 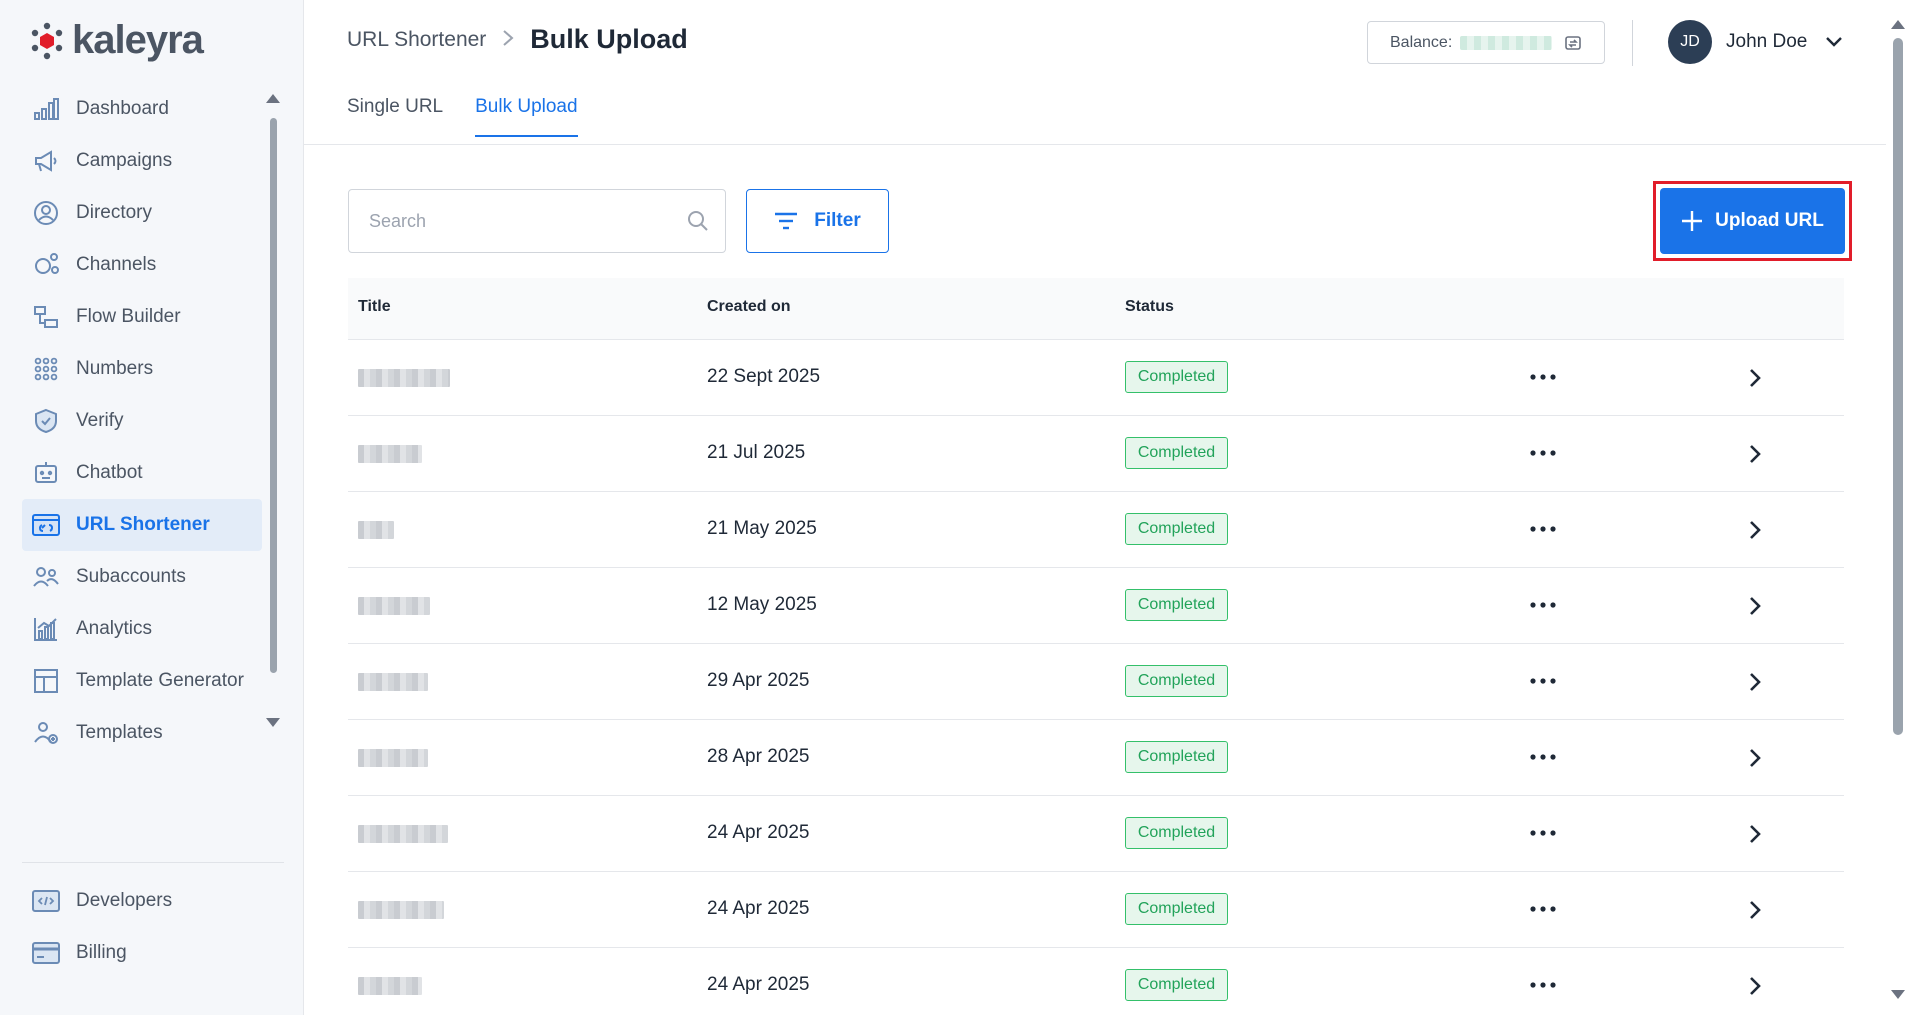 What do you see at coordinates (46, 213) in the screenshot?
I see `contact-icon` at bounding box center [46, 213].